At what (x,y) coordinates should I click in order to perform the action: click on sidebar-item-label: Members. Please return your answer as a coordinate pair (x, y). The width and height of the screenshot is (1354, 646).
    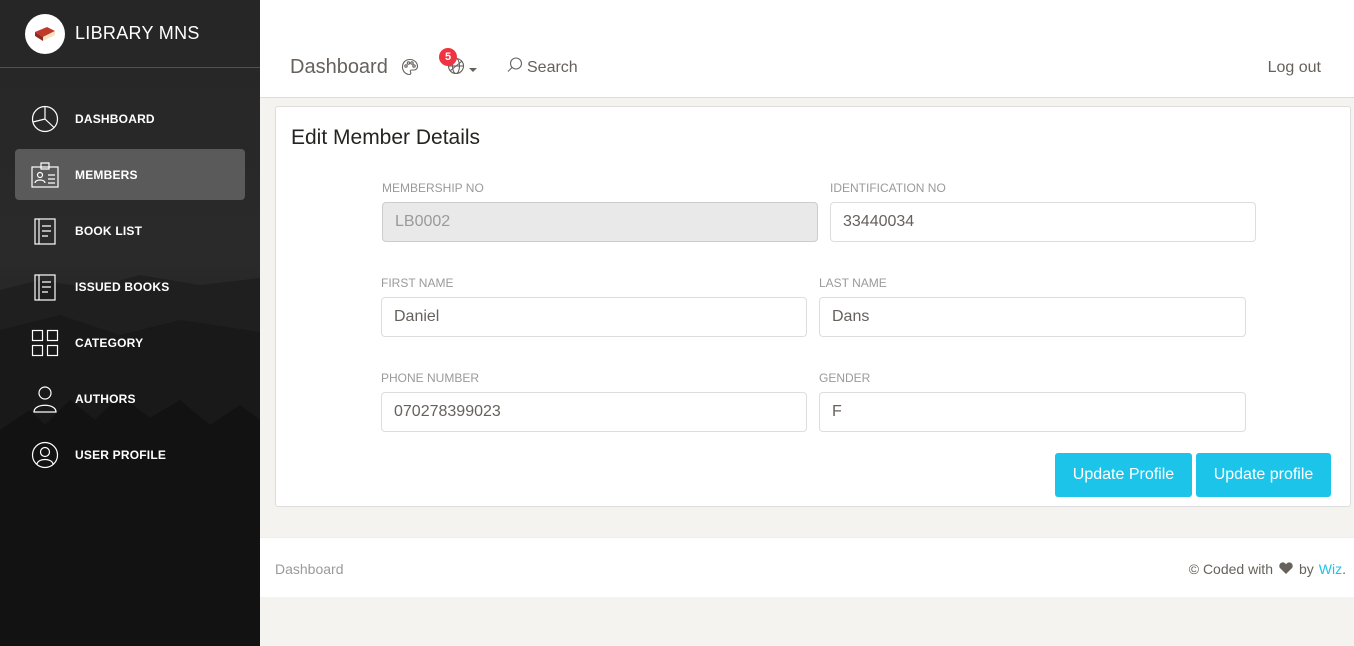
    Looking at the image, I should click on (106, 174).